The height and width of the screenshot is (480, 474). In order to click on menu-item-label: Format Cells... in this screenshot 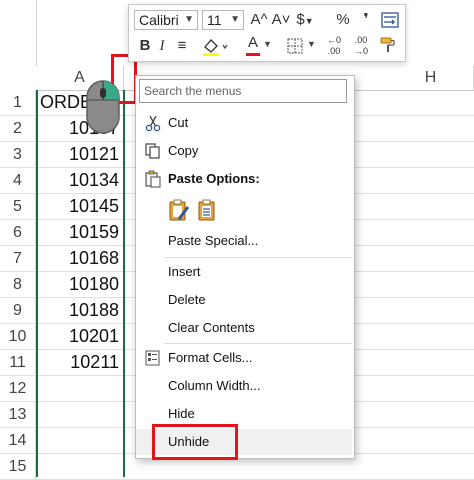, I will do `click(210, 357)`.